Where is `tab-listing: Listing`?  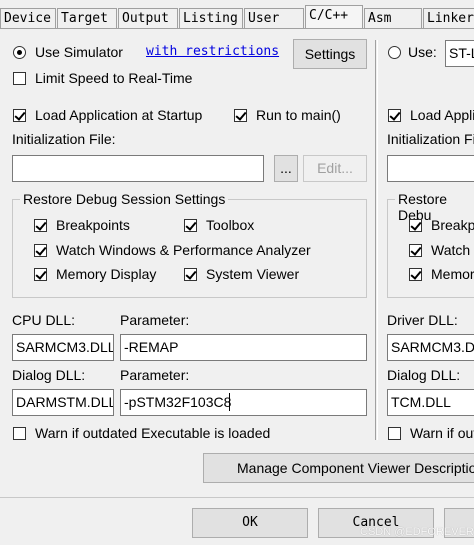
tab-listing: Listing is located at coordinates (211, 18).